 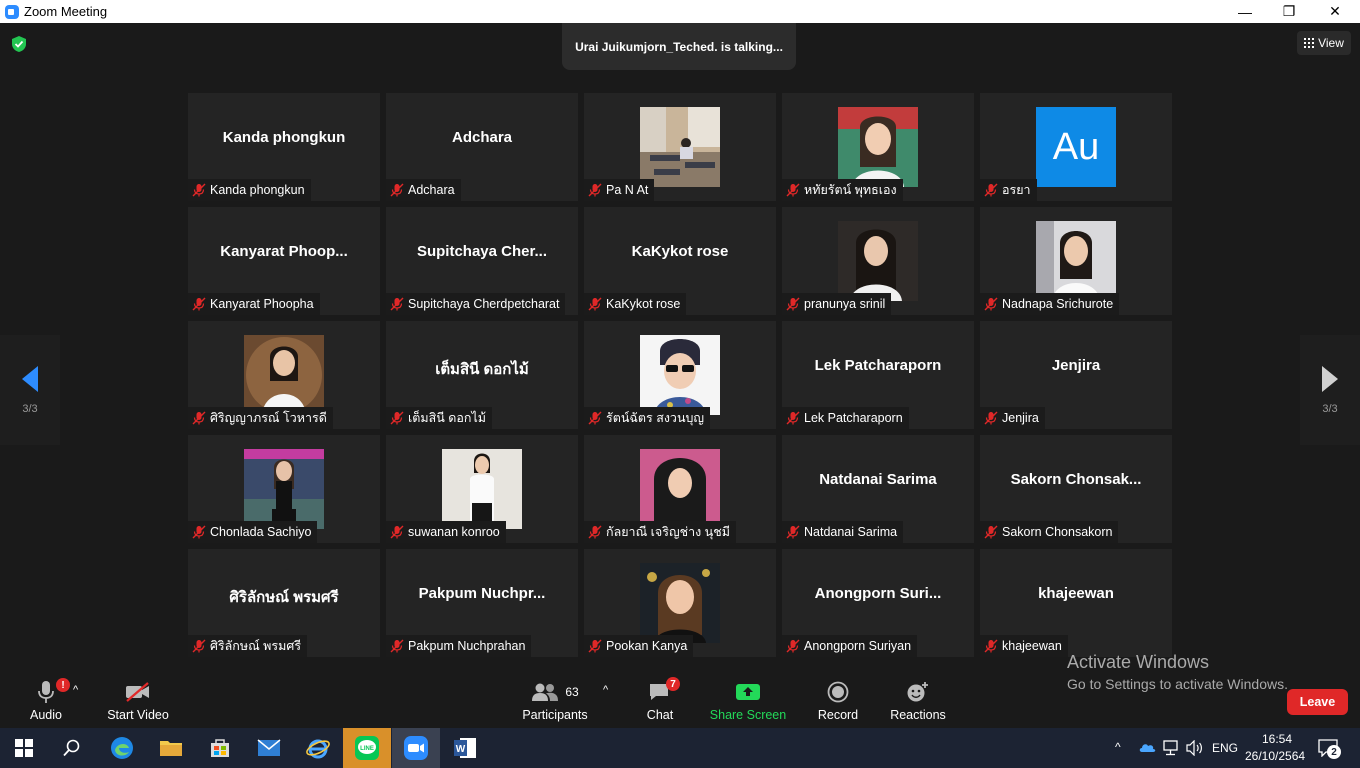 What do you see at coordinates (1058, 304) in the screenshot?
I see `participant-name: Nadnapa Srichurote` at bounding box center [1058, 304].